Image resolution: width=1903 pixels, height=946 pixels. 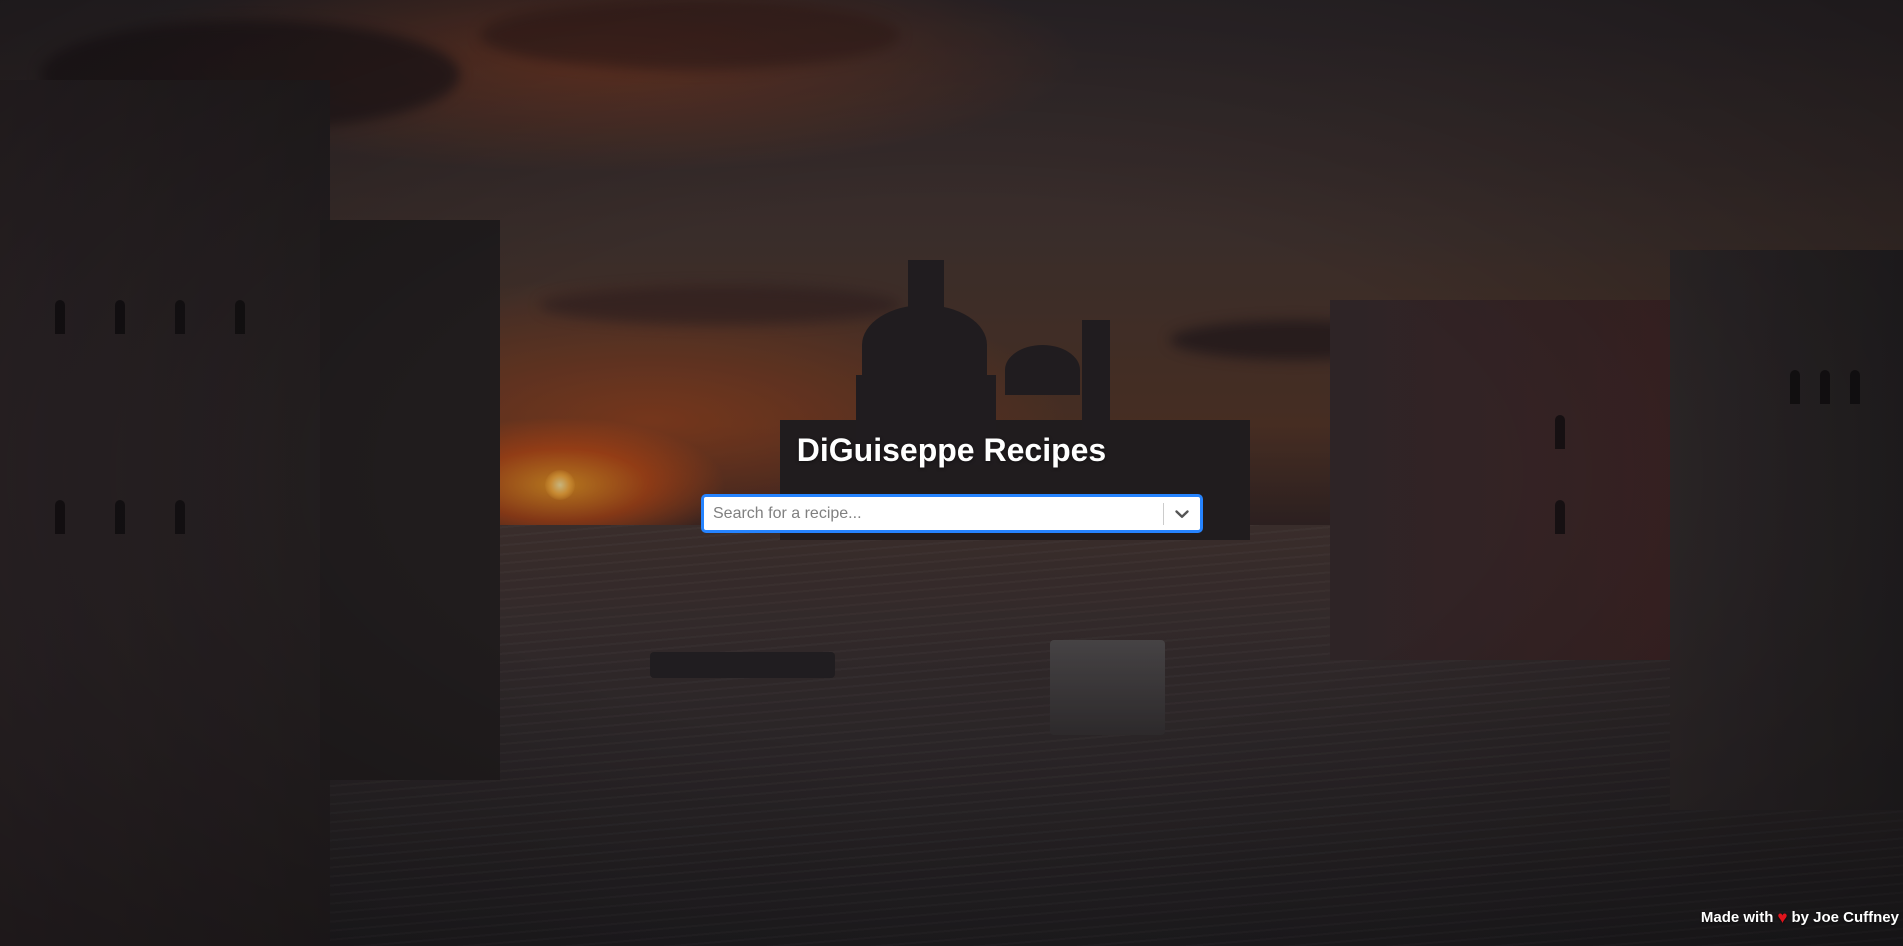 What do you see at coordinates (1782, 917) in the screenshot?
I see `heart-icon: ♥` at bounding box center [1782, 917].